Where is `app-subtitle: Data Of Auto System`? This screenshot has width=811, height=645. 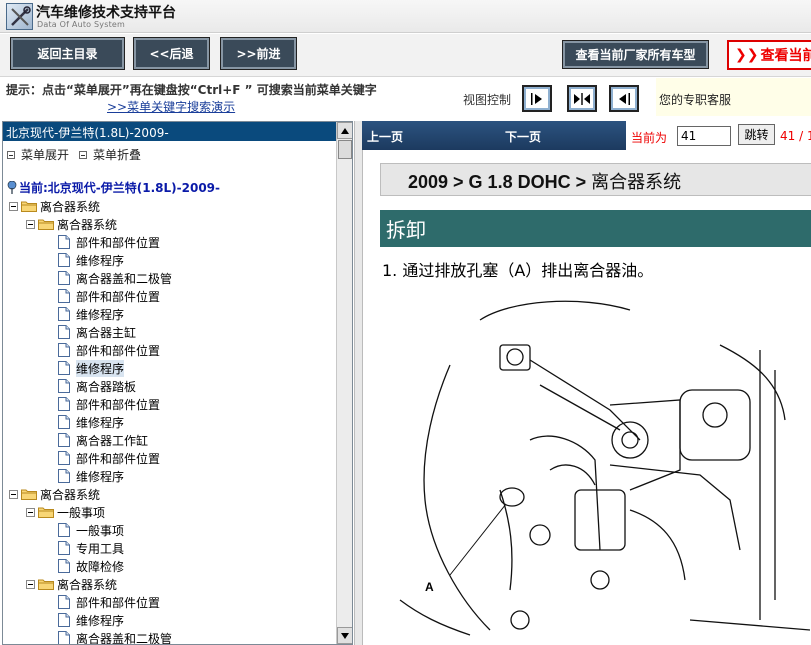
app-subtitle: Data Of Auto System is located at coordinates (81, 24).